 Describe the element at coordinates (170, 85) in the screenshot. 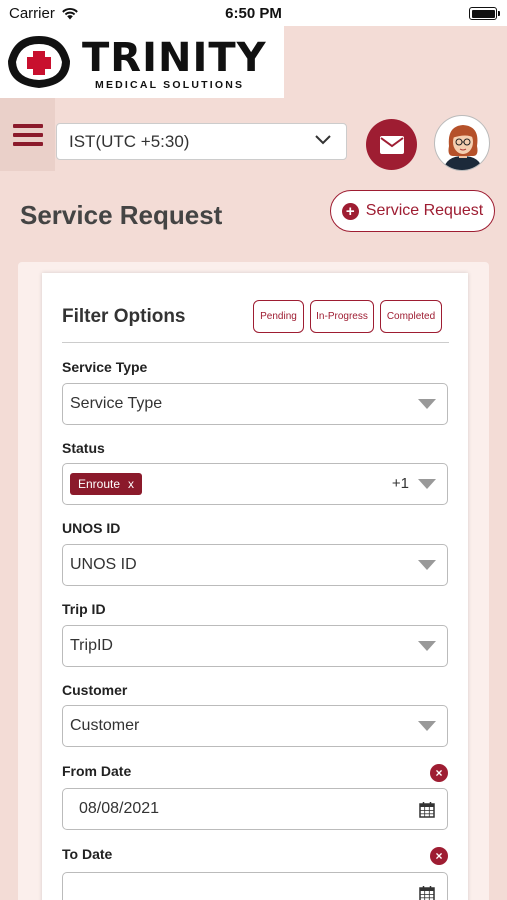

I see `brand-tagline: MEDICAL SOLUTIONS` at that location.